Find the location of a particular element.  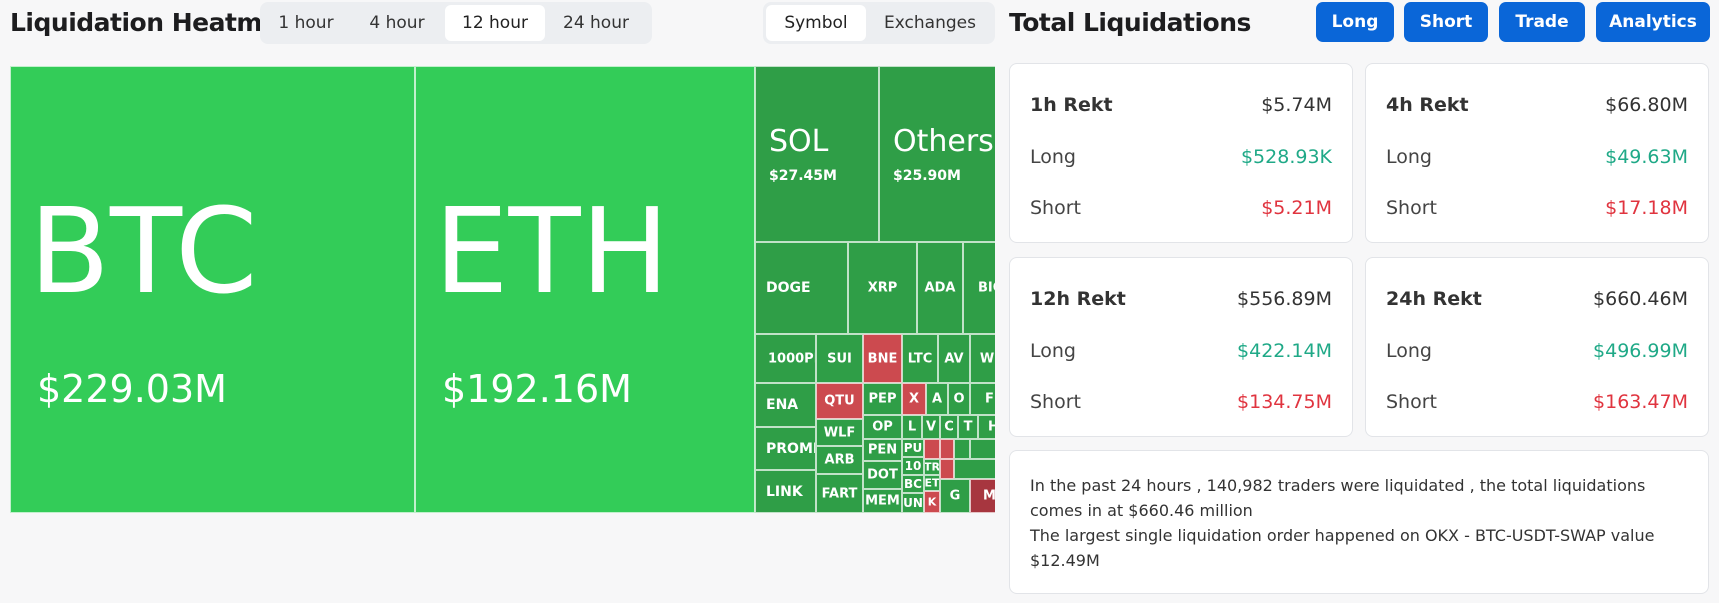

tile-doge: DOGE is located at coordinates (801, 288).